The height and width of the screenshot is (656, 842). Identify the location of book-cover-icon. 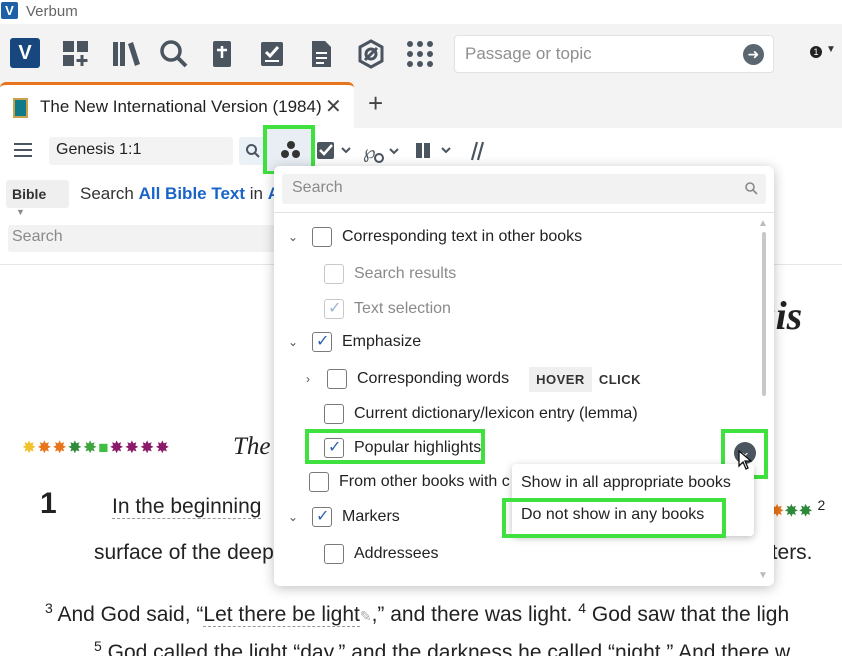
(20, 108).